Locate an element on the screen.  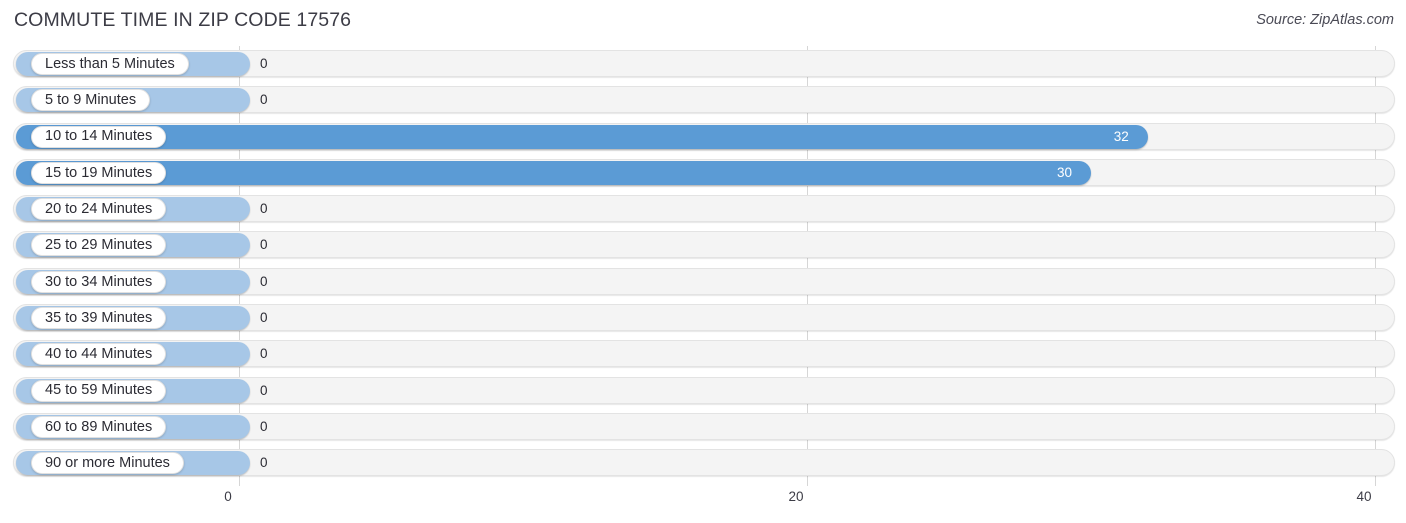
bar-row: 15 to 19 Minutes 30 is located at coordinates (703, 173).